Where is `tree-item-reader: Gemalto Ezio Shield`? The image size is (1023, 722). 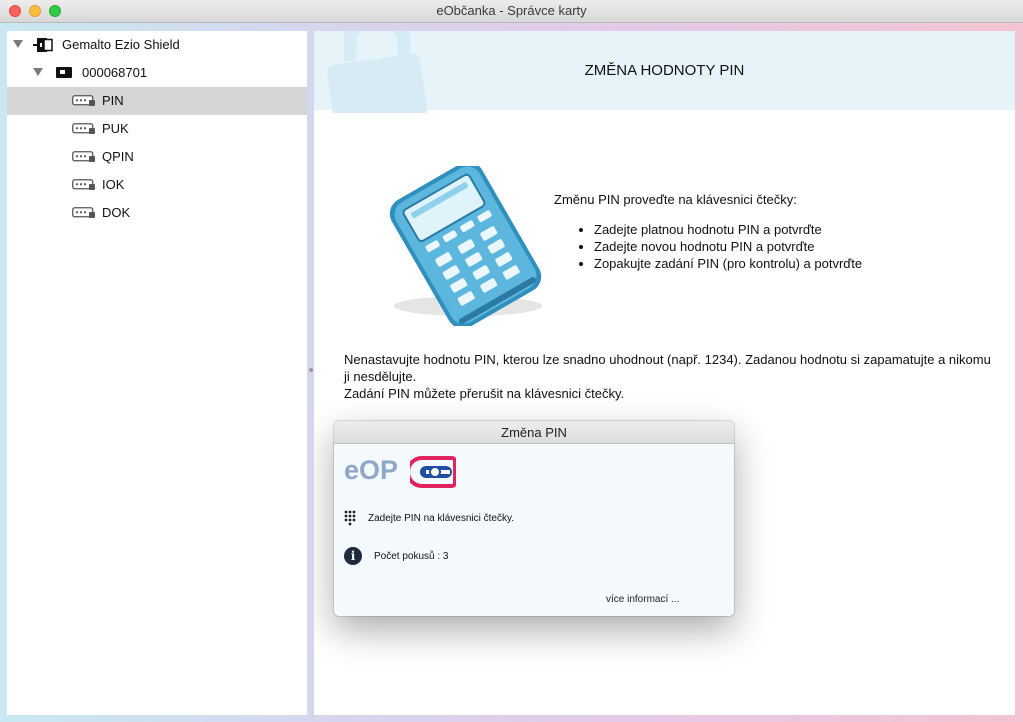 tree-item-reader: Gemalto Ezio Shield is located at coordinates (157, 45).